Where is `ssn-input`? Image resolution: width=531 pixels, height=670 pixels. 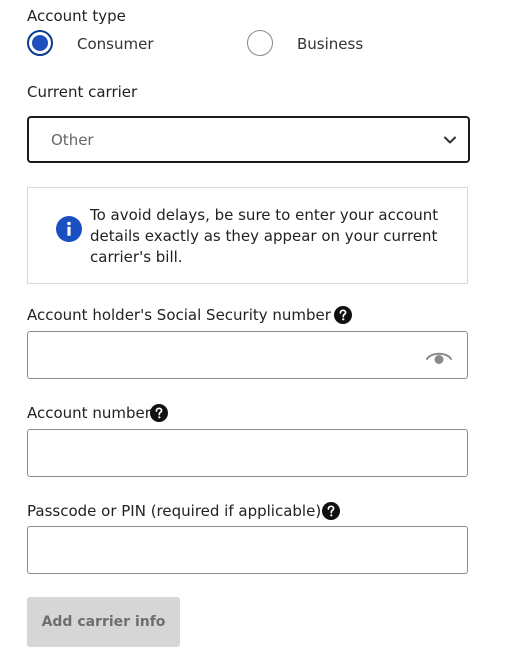
ssn-input is located at coordinates (247, 355).